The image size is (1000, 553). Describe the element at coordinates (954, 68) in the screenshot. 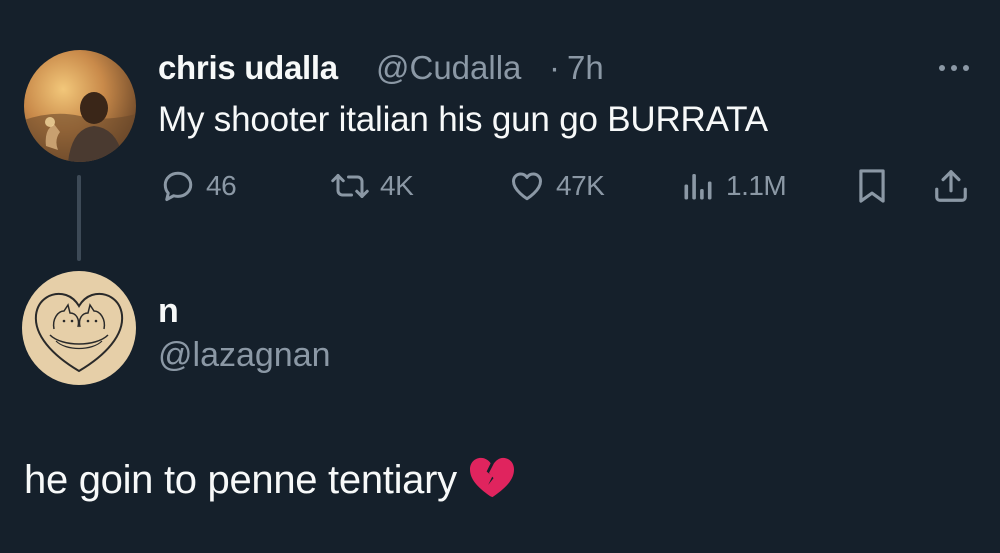

I see `more-icon` at that location.